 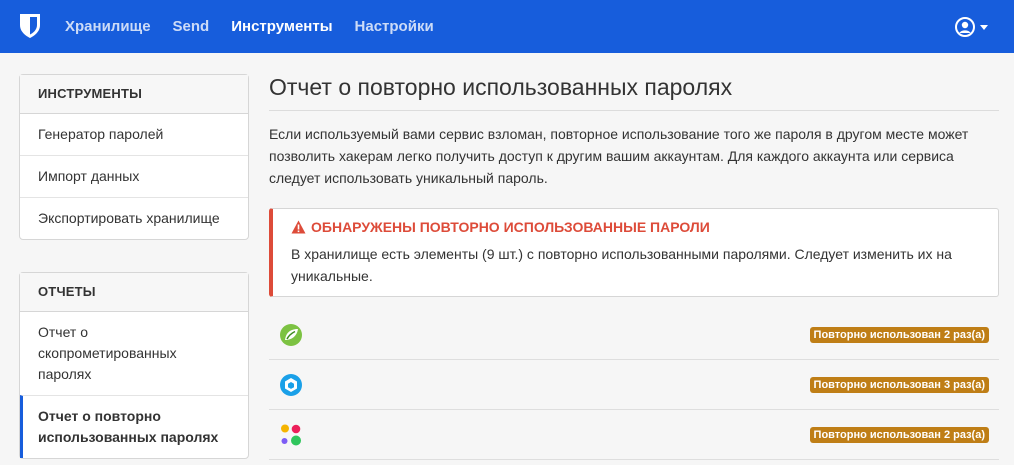 I want to click on account-menu, so click(x=971, y=27).